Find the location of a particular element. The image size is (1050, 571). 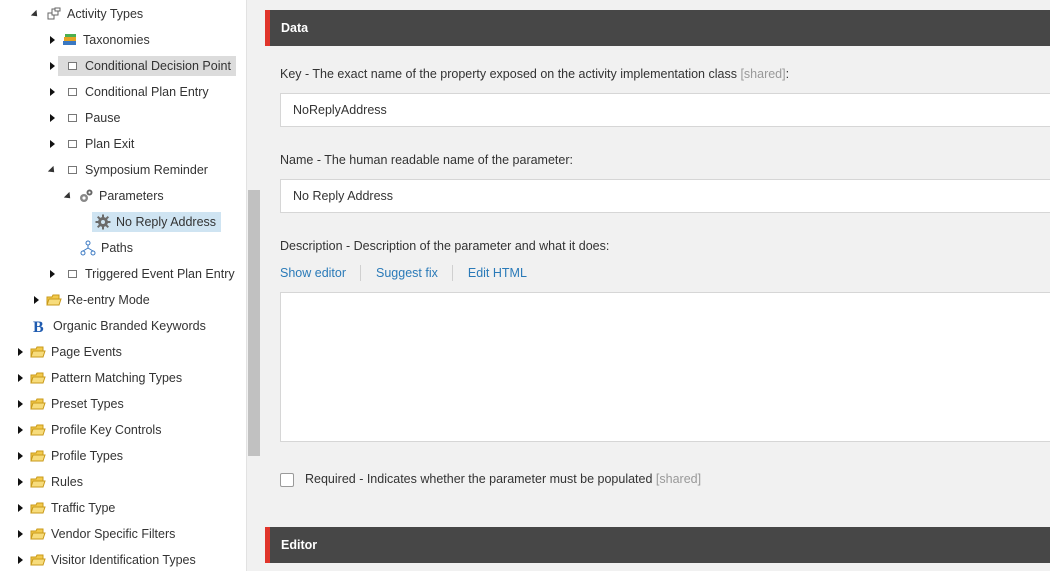

tree-item-parameters: Parameters is located at coordinates (115, 196).